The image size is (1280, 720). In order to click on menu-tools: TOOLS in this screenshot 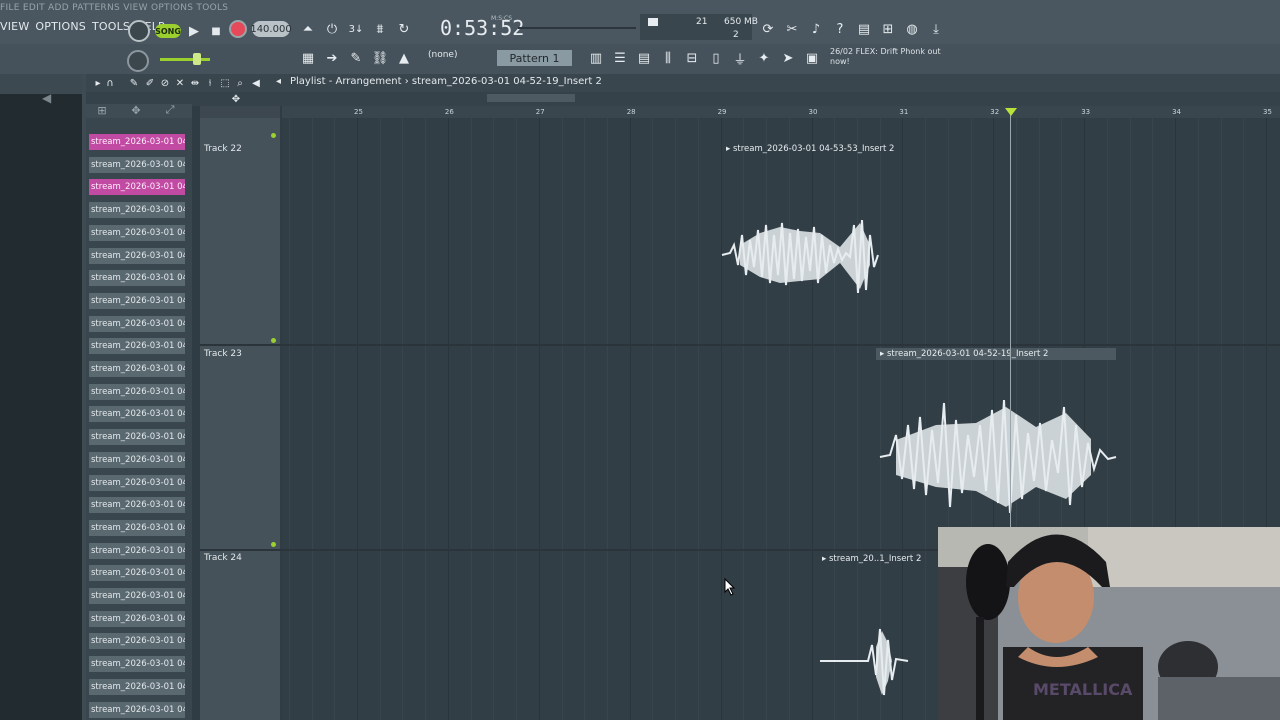, I will do `click(111, 29)`.